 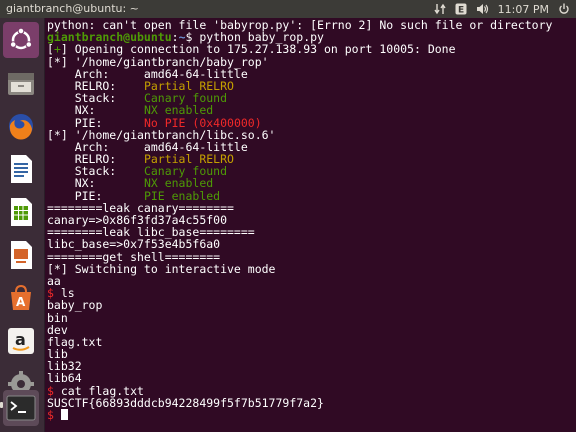 I want to click on libreoffice-writer-icon, so click(x=21, y=169).